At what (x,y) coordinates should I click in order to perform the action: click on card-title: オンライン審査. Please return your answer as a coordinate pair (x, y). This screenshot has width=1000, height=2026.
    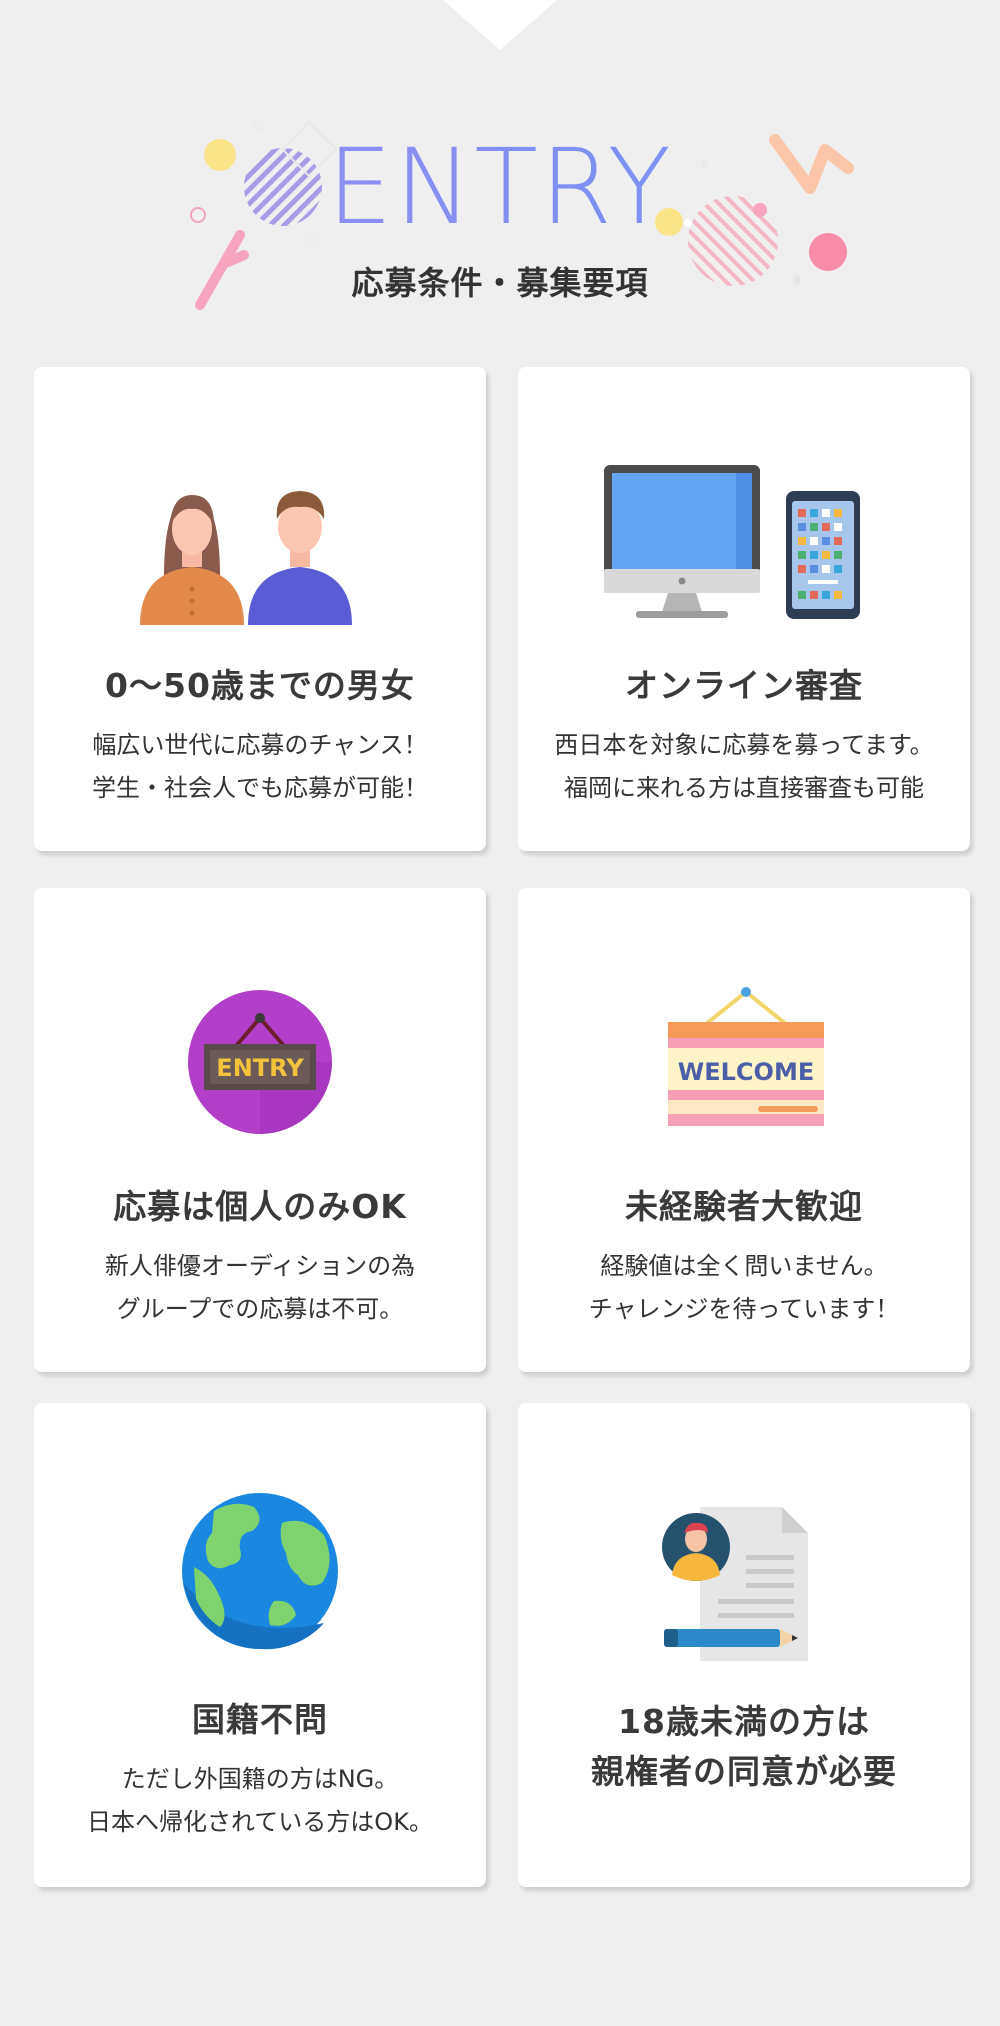
    Looking at the image, I should click on (744, 685).